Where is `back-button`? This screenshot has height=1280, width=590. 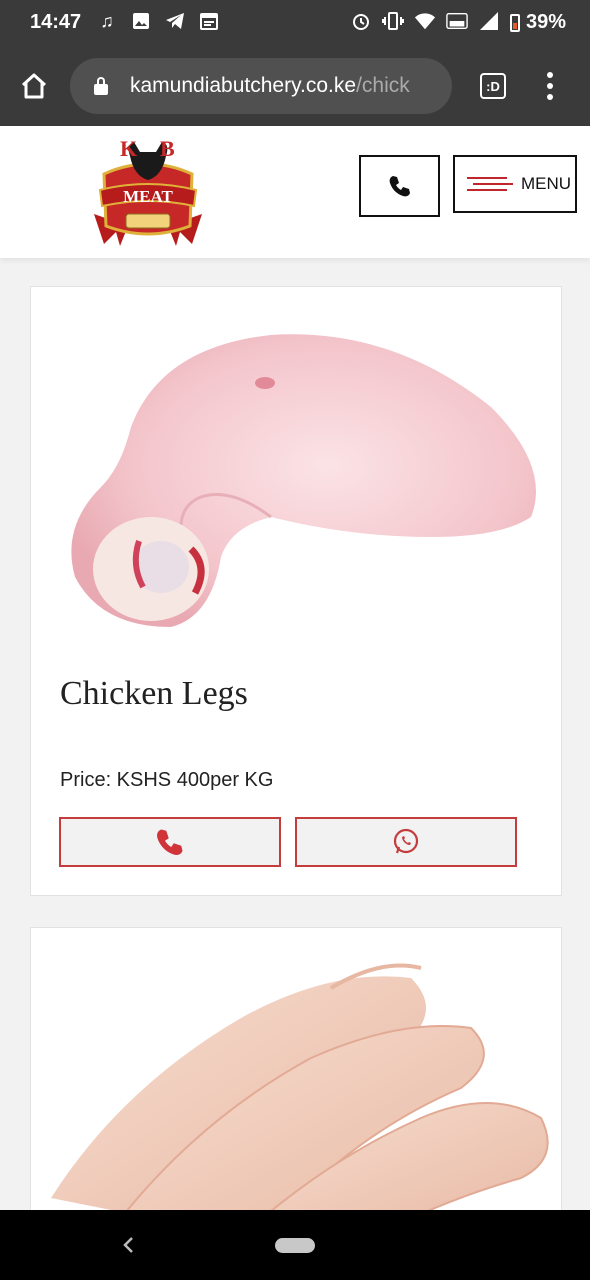 back-button is located at coordinates (128, 1245).